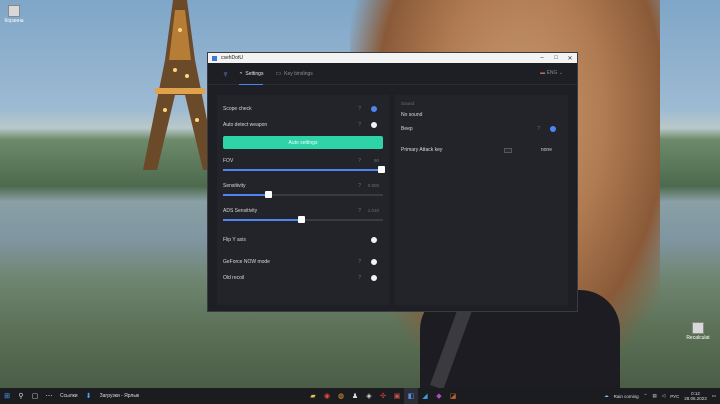 Image resolution: width=720 pixels, height=404 pixels. Describe the element at coordinates (232, 58) in the screenshot. I see `window-title: csehDotU` at that location.